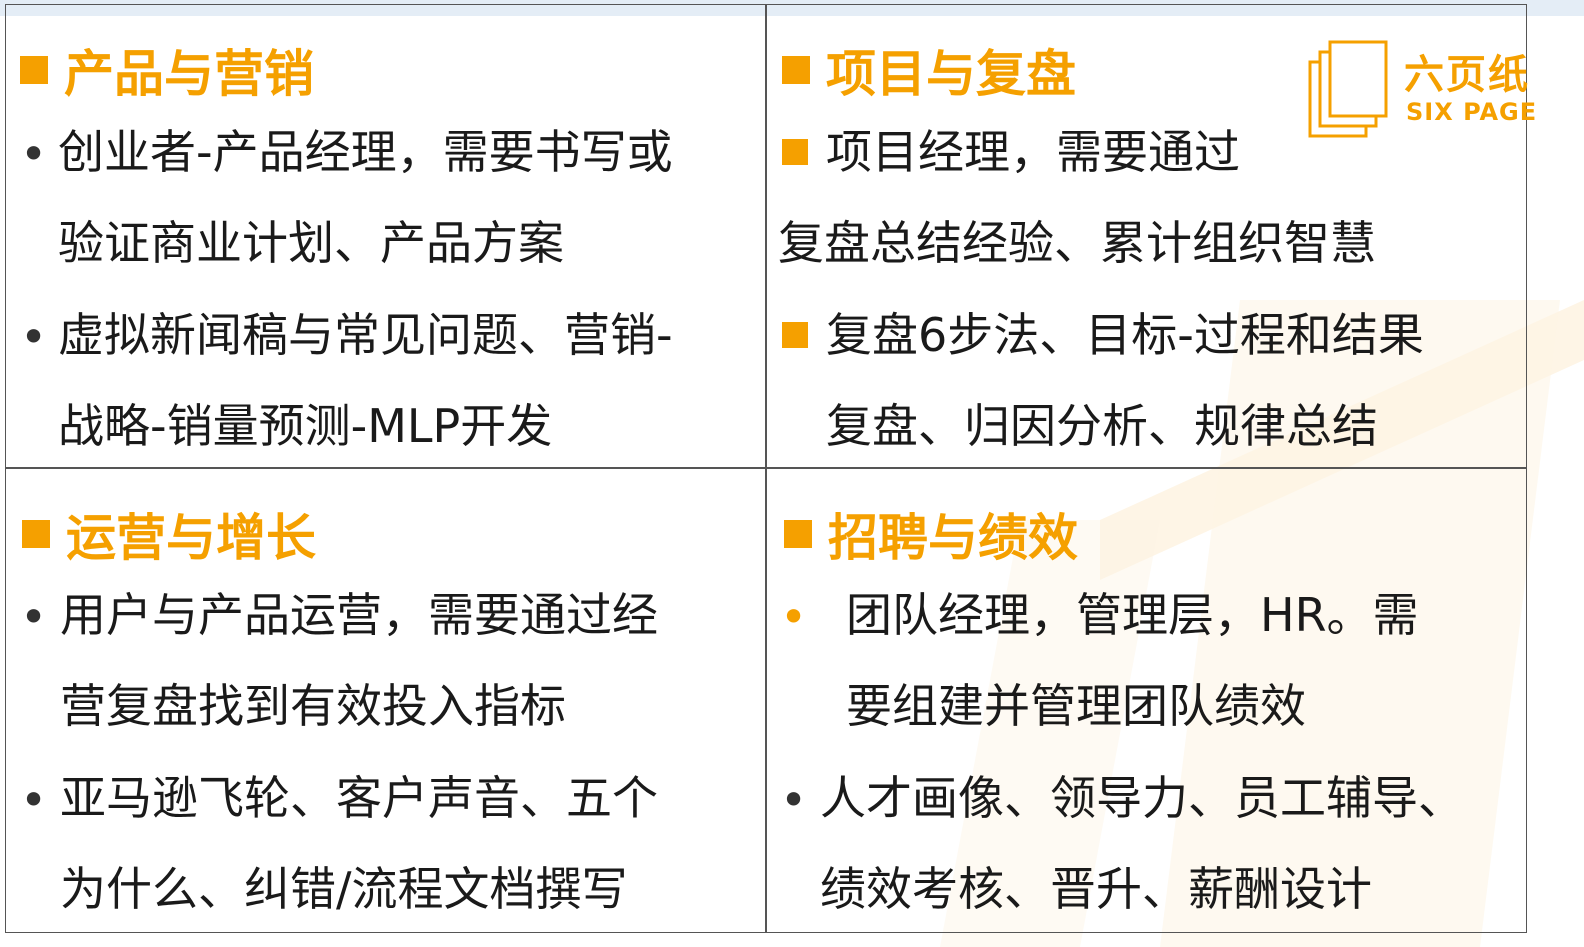 The height and width of the screenshot is (947, 1584). Describe the element at coordinates (189, 74) in the screenshot. I see `heading-text: 产品与营销` at that location.